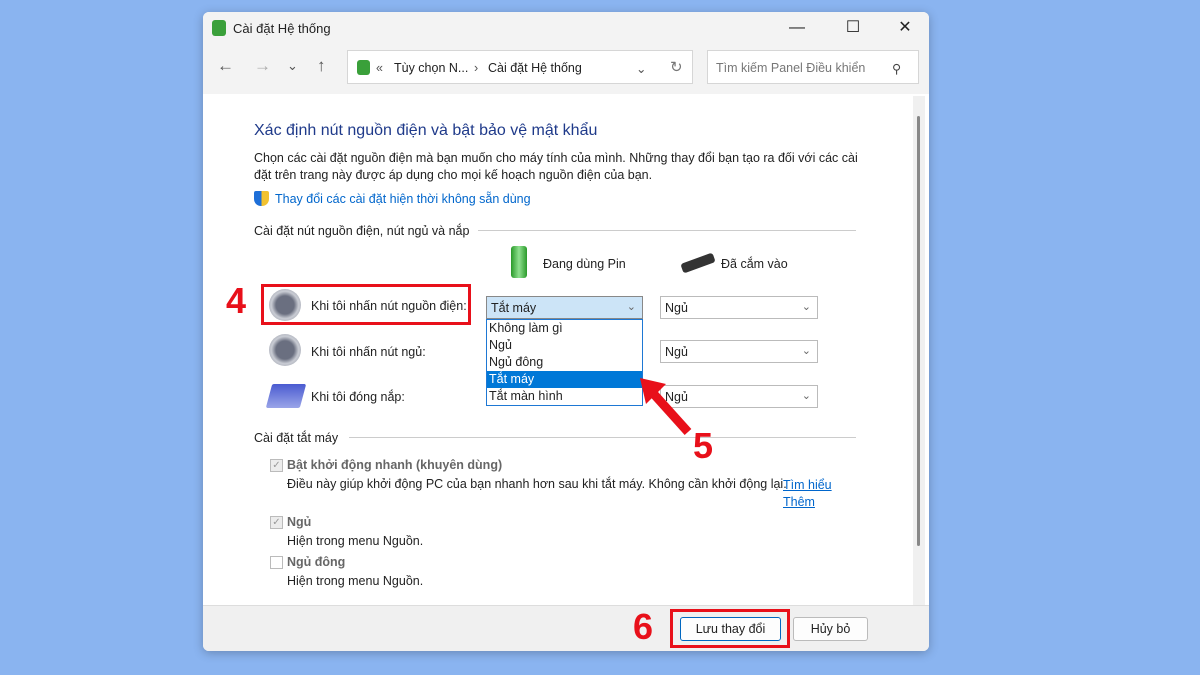 The height and width of the screenshot is (675, 1200). What do you see at coordinates (564, 345) in the screenshot?
I see `option-sleep: Ngủ` at bounding box center [564, 345].